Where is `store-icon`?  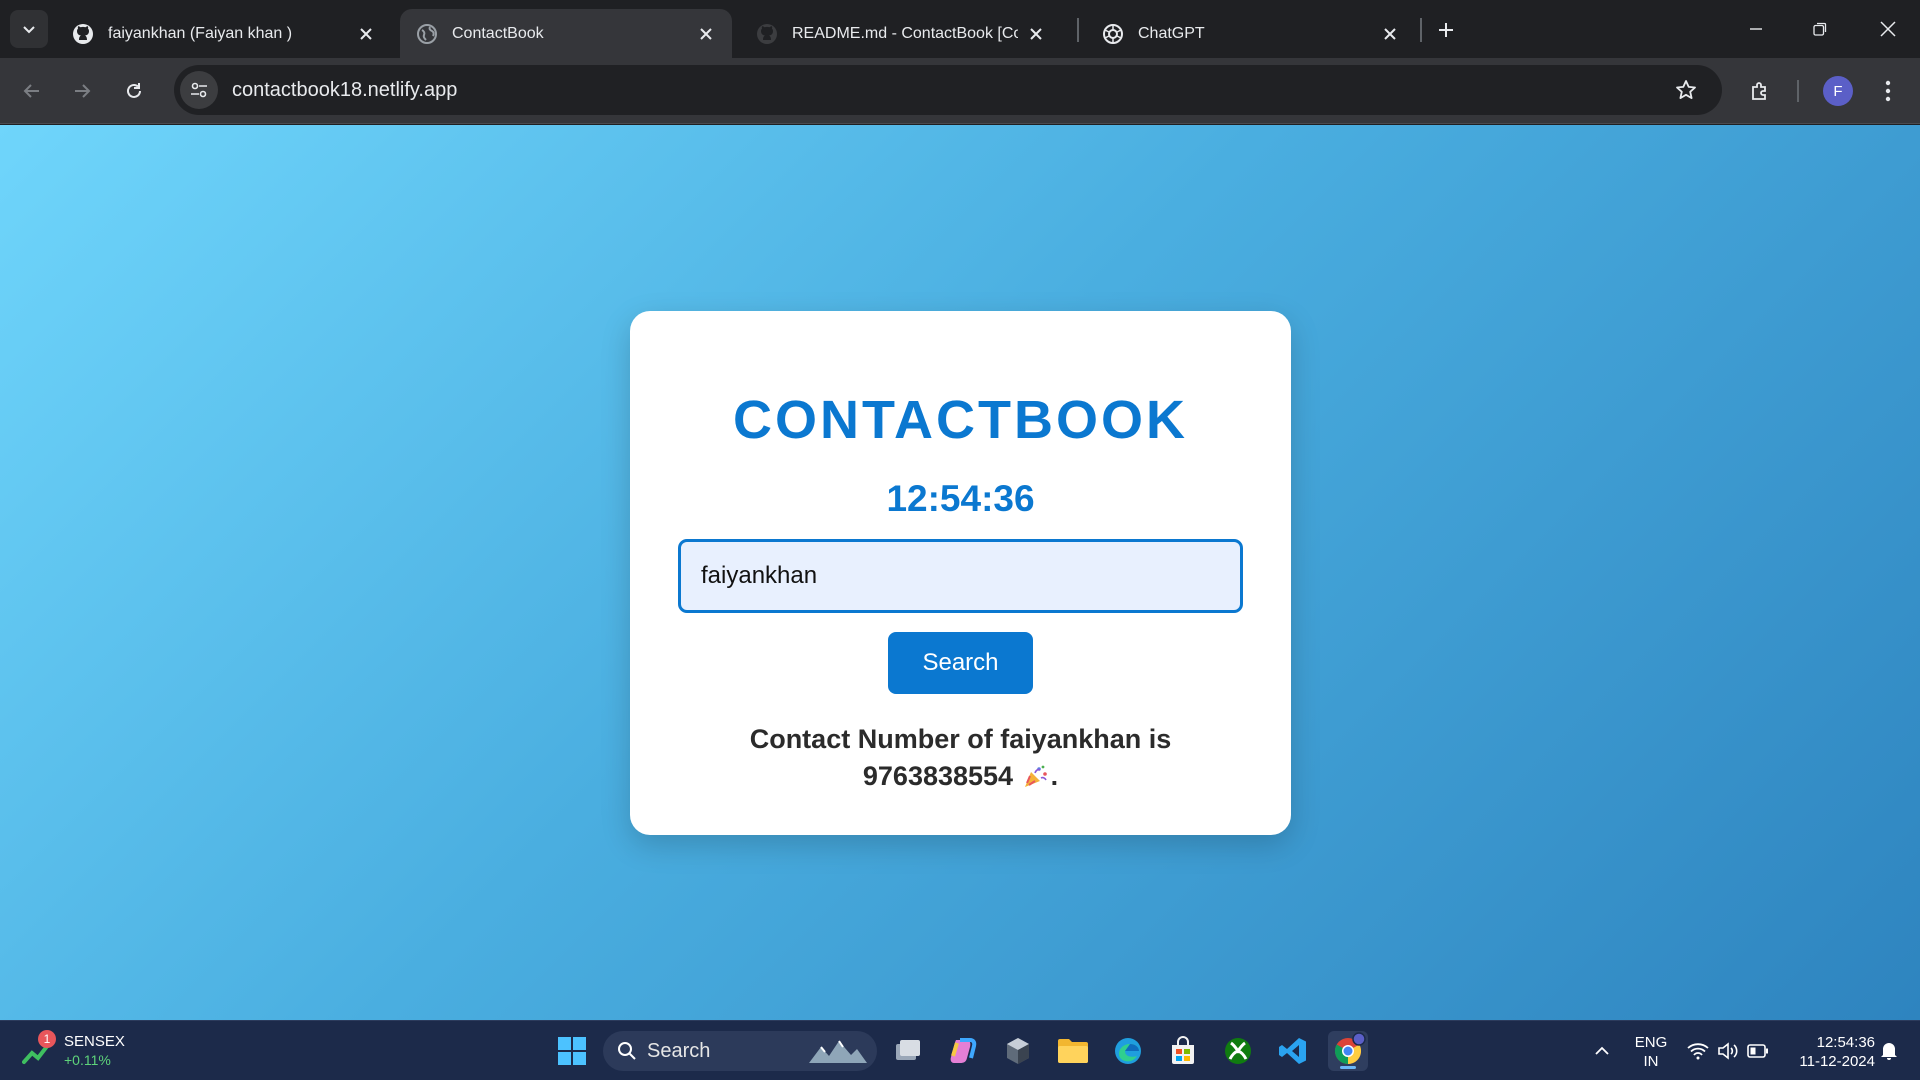
store-icon is located at coordinates (1183, 1050).